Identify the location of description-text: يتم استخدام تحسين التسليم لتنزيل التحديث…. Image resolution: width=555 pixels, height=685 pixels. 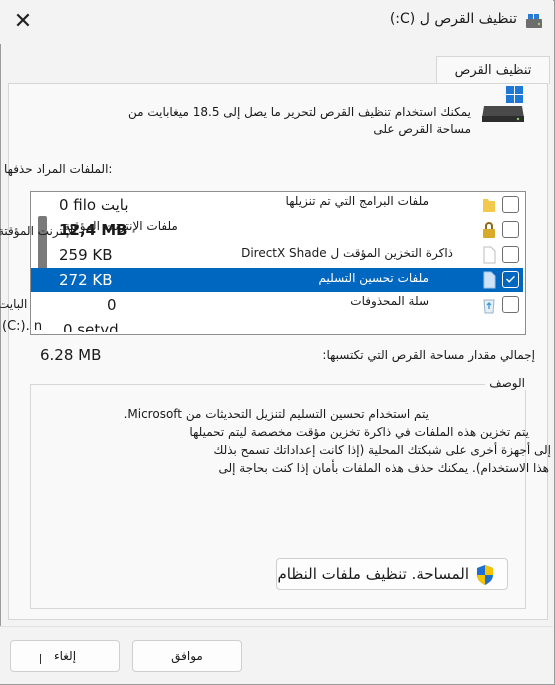
(275, 441).